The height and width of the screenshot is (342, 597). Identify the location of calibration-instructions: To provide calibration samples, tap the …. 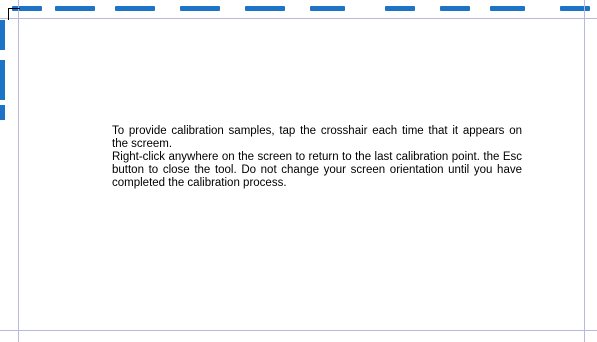
(317, 157).